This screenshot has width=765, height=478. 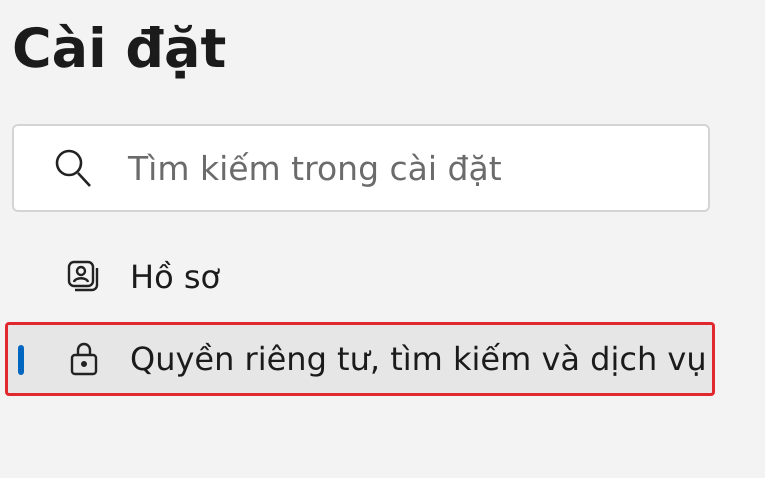 What do you see at coordinates (21, 360) in the screenshot?
I see `selection-indicator` at bounding box center [21, 360].